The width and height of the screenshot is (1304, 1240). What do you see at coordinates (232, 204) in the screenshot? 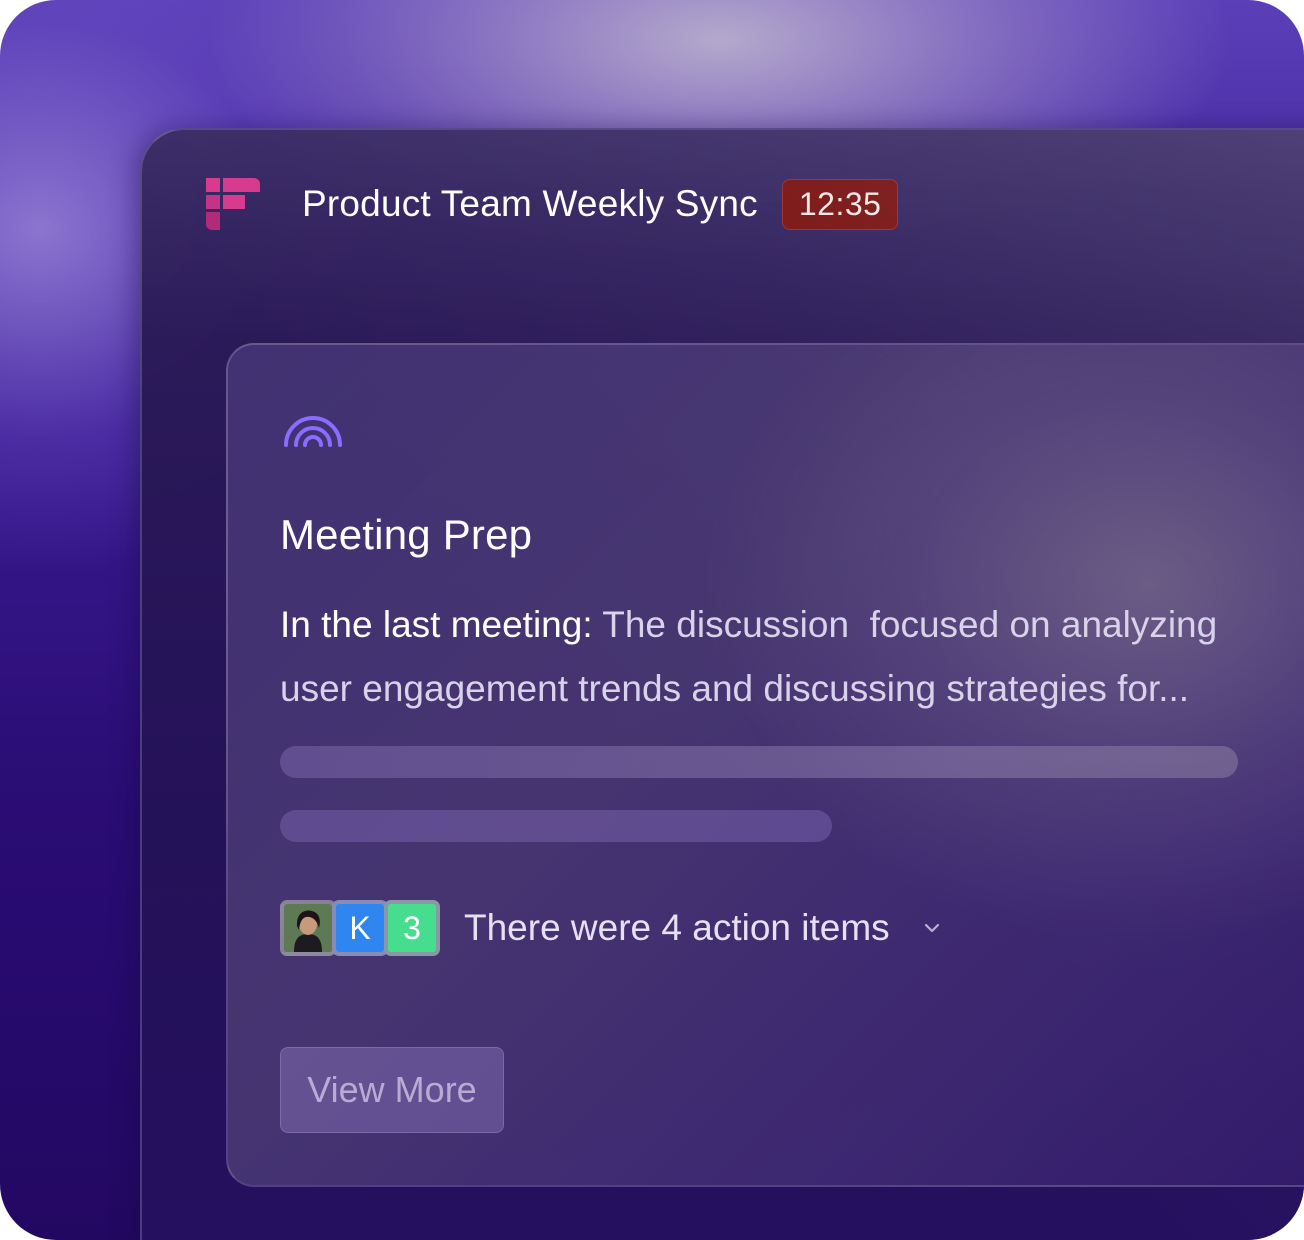
I see `app-logo-icon` at bounding box center [232, 204].